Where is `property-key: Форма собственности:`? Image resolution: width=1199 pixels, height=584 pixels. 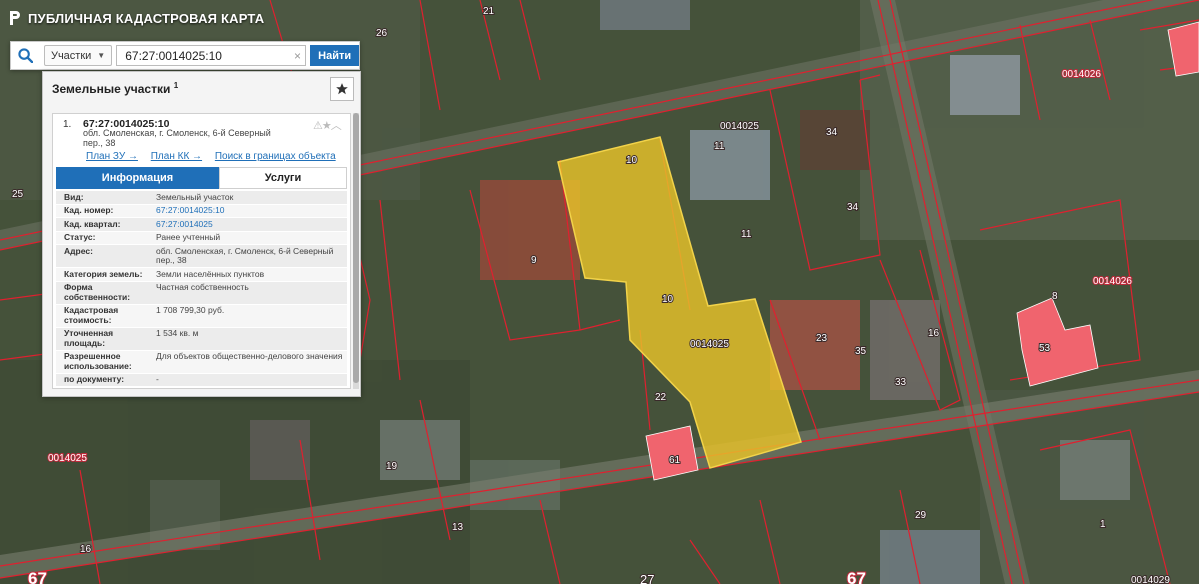 property-key: Форма собственности: is located at coordinates (97, 292).